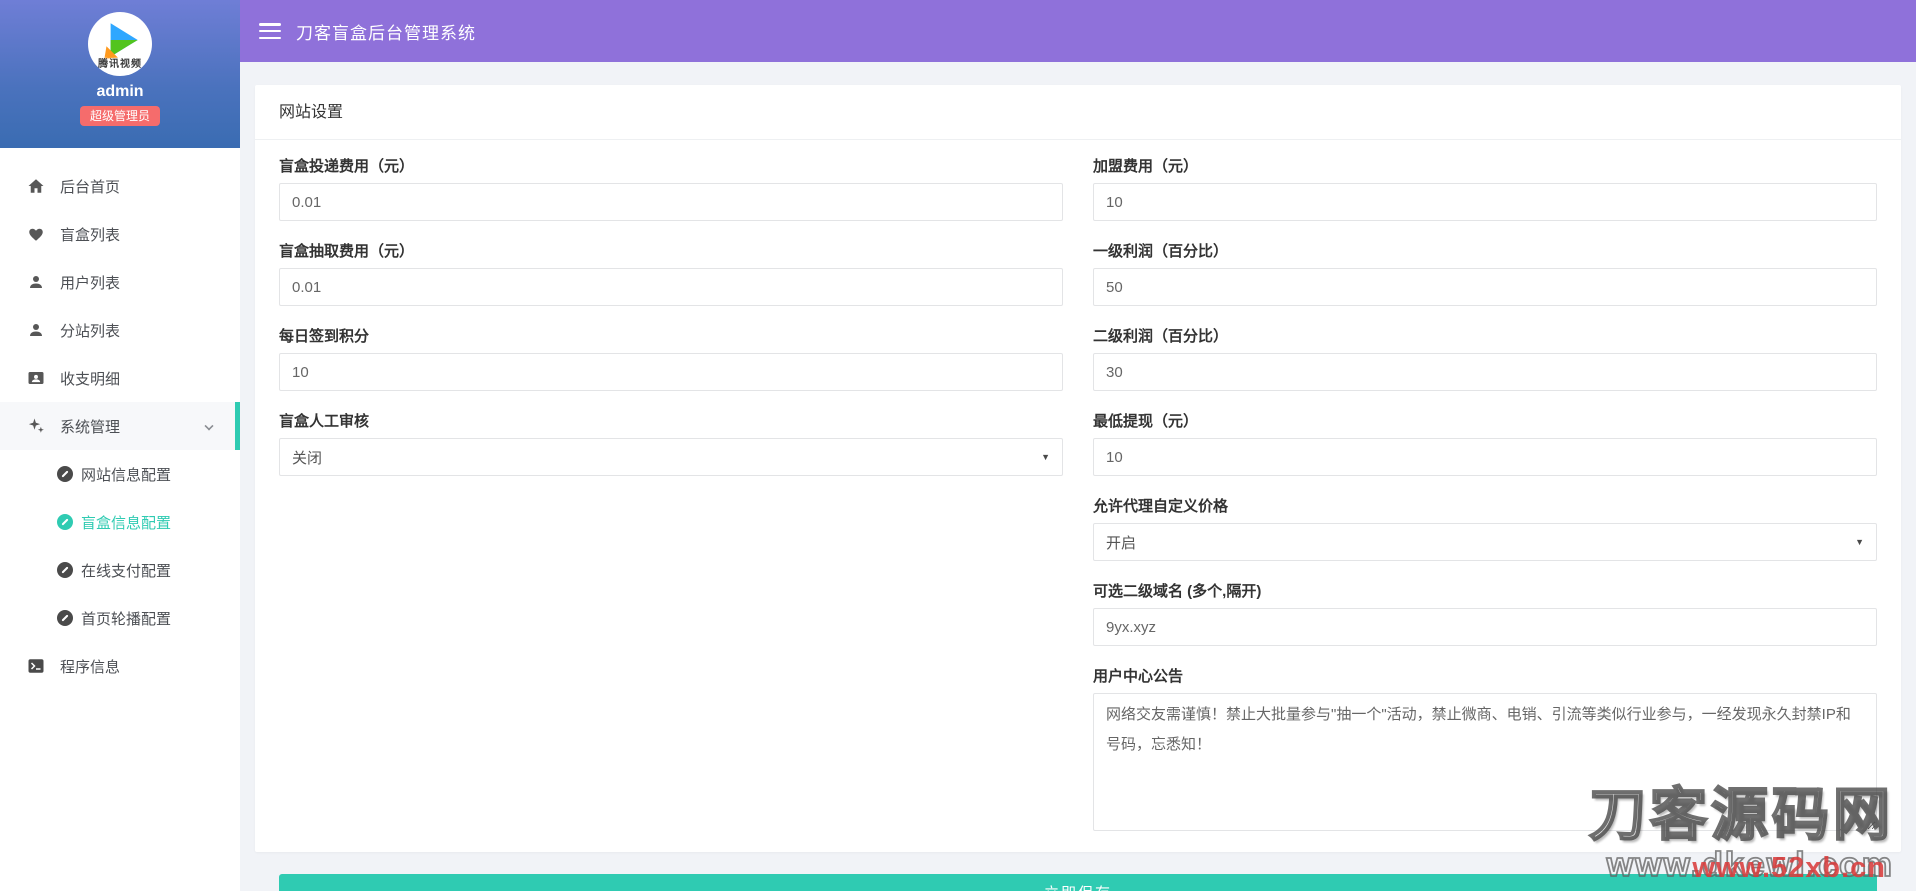  I want to click on field-blindbox-draw-fee: 盲盒抽取费用（元）, so click(671, 273).